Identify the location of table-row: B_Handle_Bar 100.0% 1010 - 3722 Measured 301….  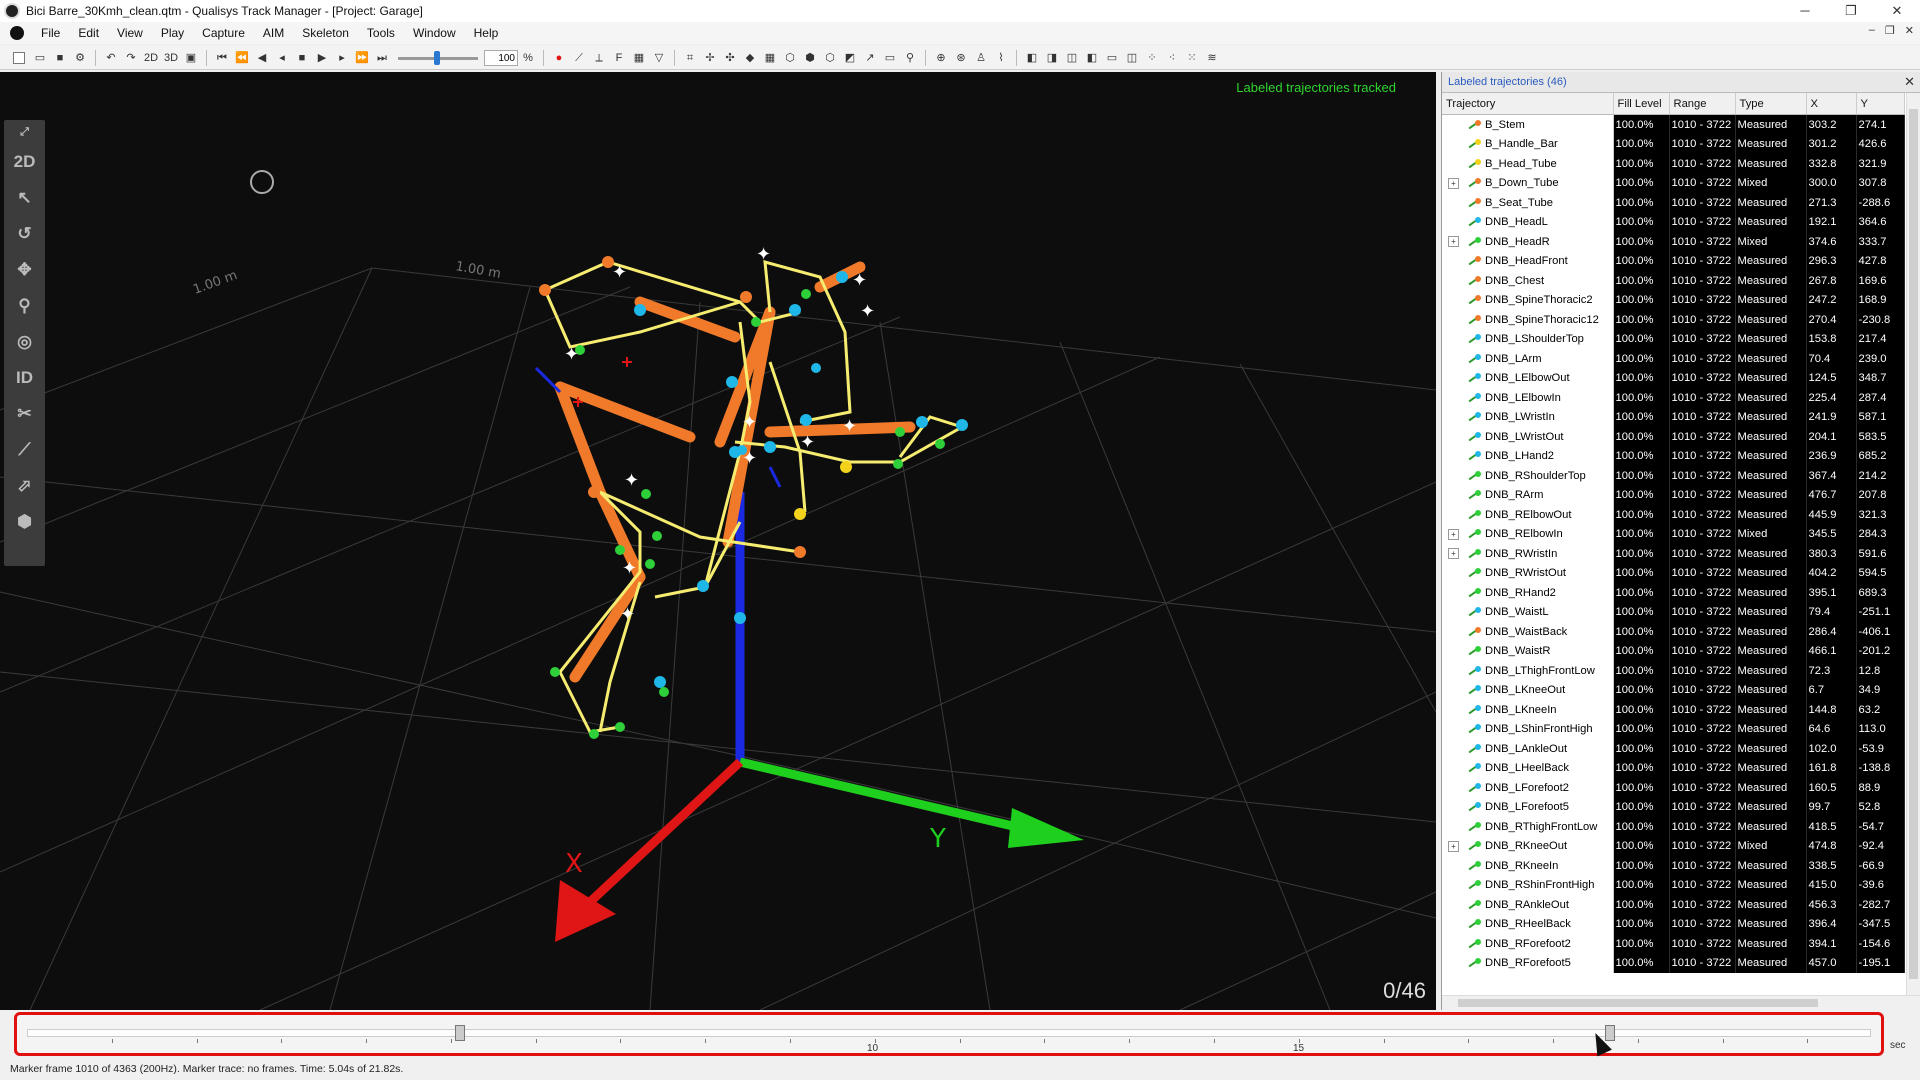
(1673, 144).